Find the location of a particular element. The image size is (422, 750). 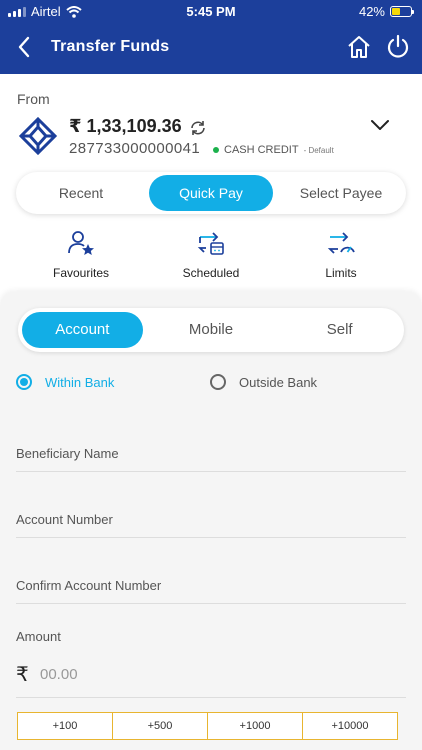

favourites-icon is located at coordinates (81, 243).